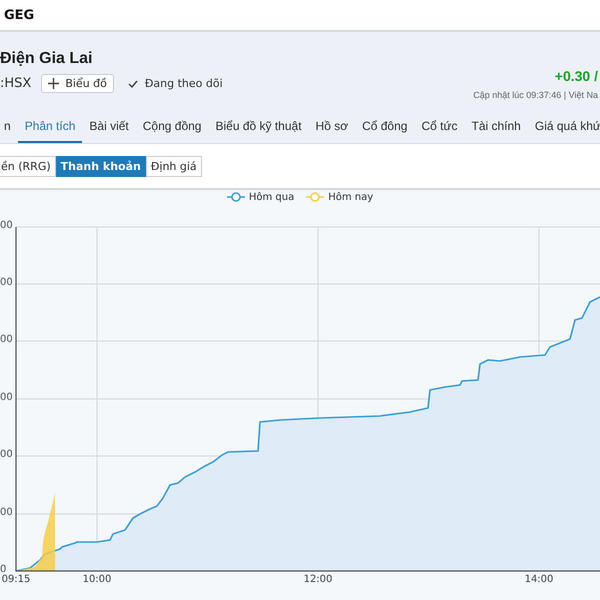  Describe the element at coordinates (109, 126) in the screenshot. I see `nav-tab: Bài viết` at that location.